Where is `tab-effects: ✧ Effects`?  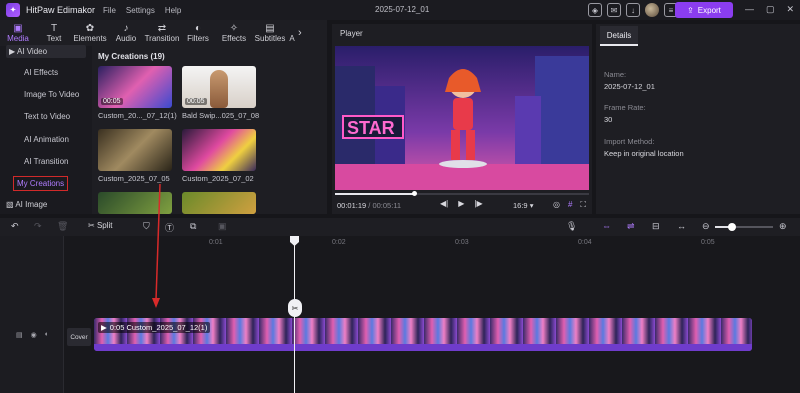 tab-effects: ✧ Effects is located at coordinates (234, 33).